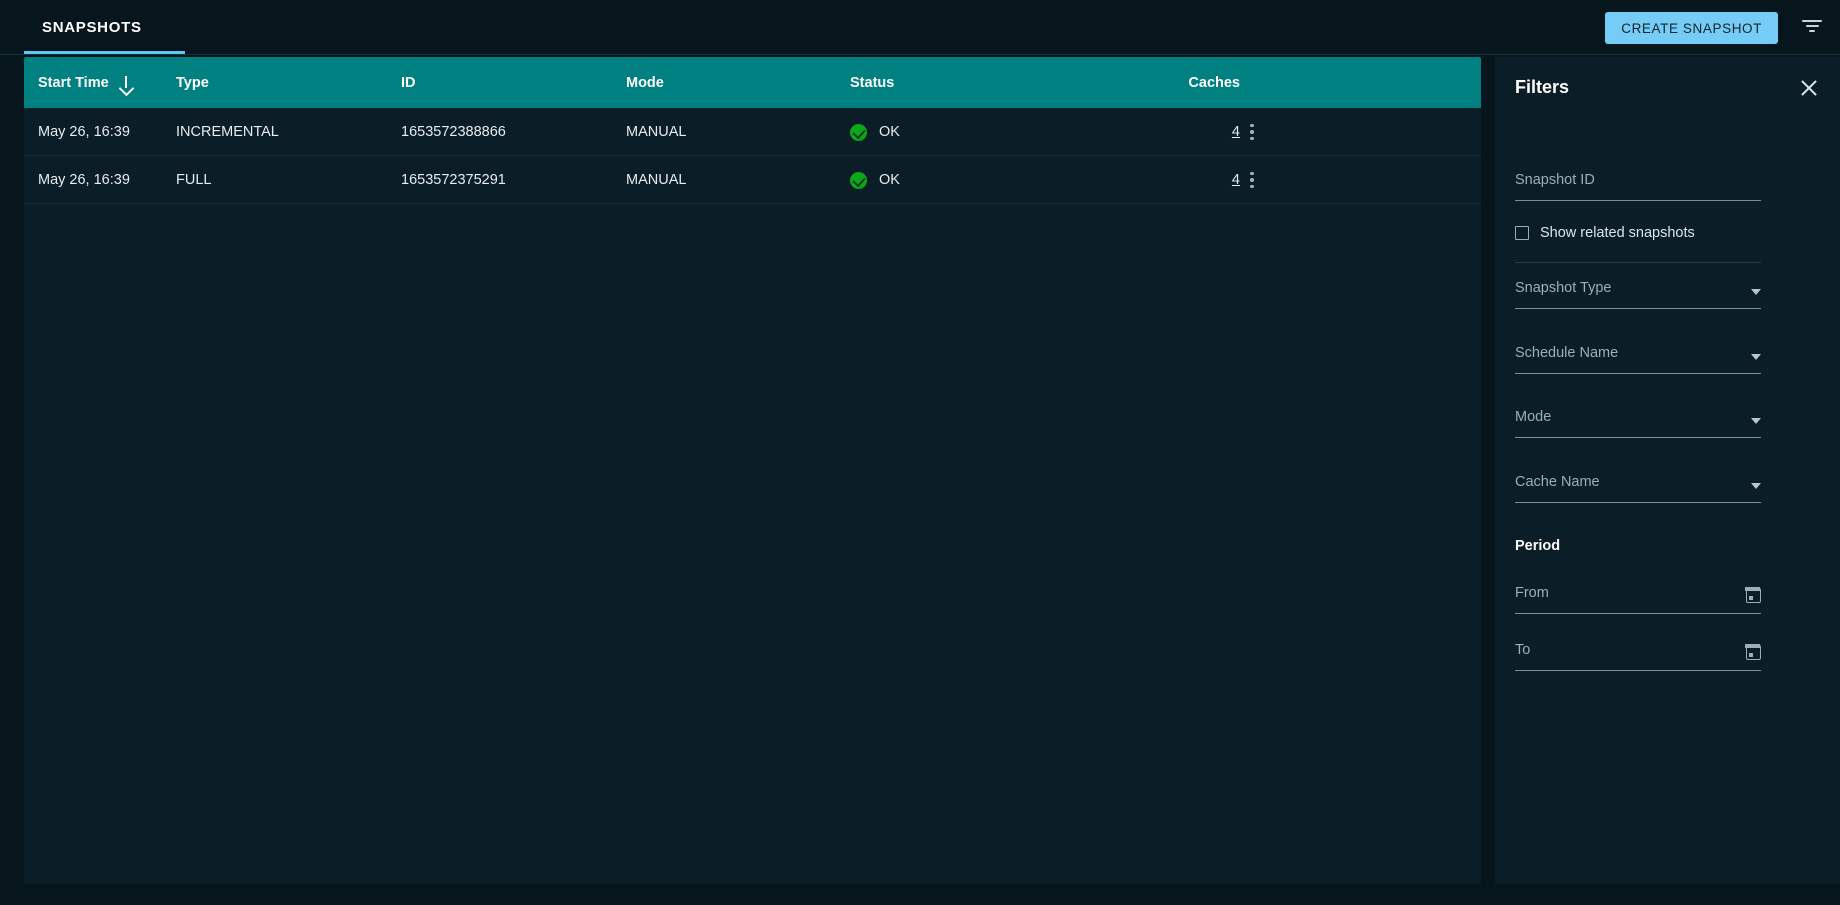  What do you see at coordinates (1638, 292) in the screenshot?
I see `filter-snapshot-type-select: Snapshot Type` at bounding box center [1638, 292].